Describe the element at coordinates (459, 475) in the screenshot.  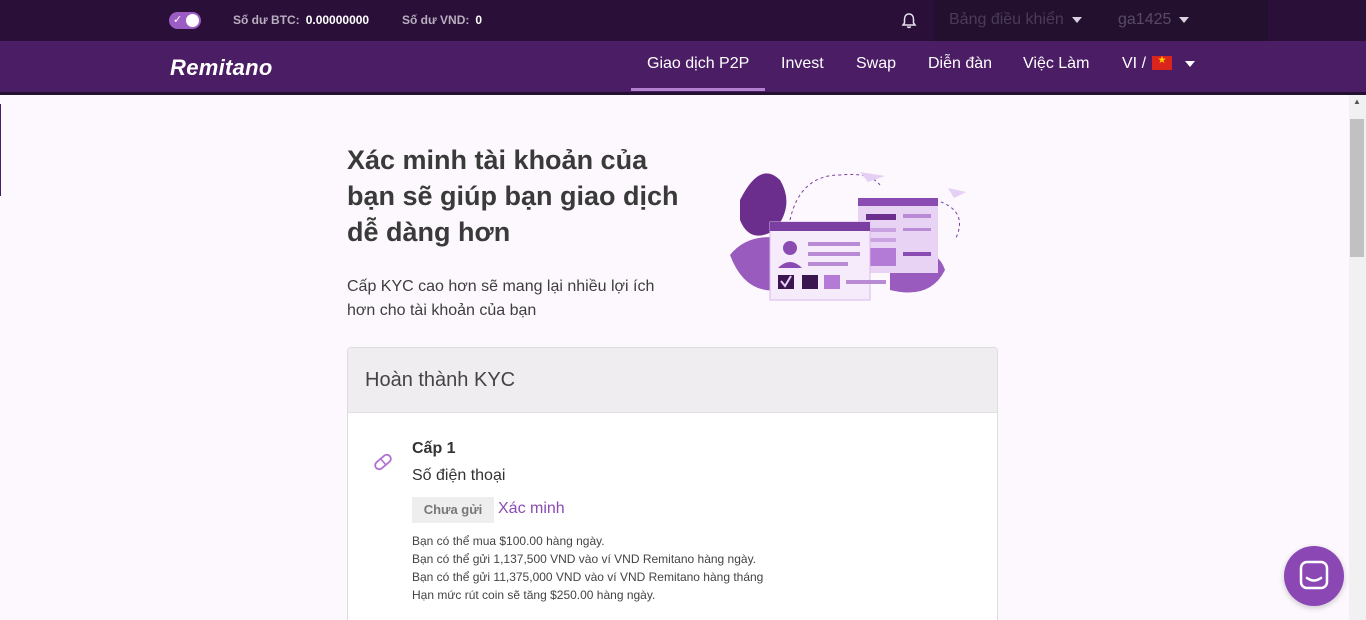
I see `kyc-method: Số điện thoại` at that location.